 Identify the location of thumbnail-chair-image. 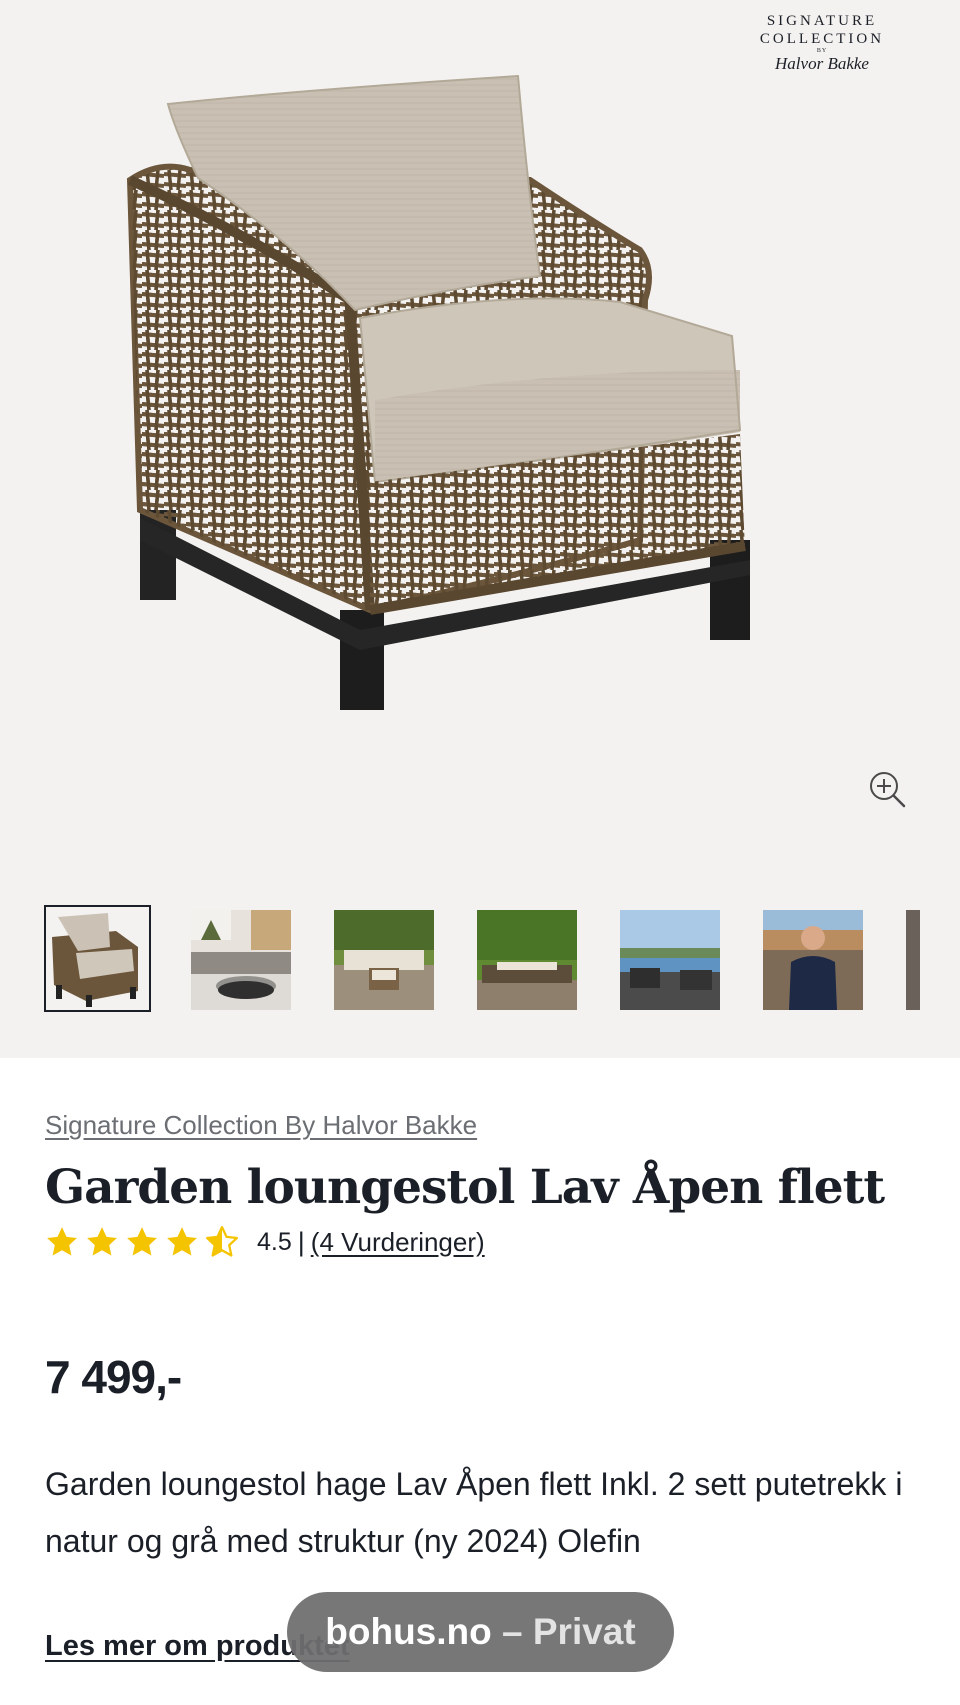
(97, 958).